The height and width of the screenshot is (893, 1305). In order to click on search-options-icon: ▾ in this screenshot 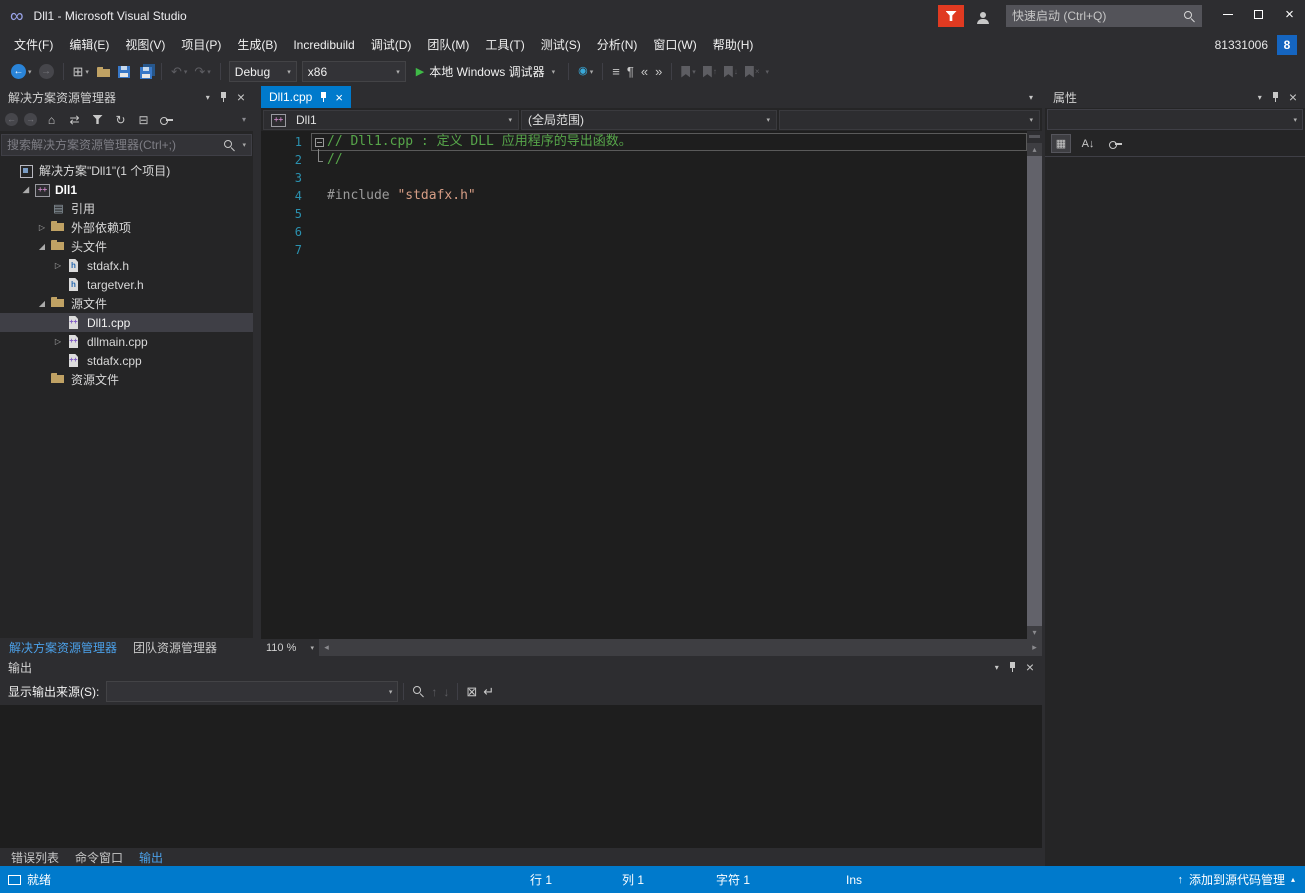, I will do `click(244, 145)`.